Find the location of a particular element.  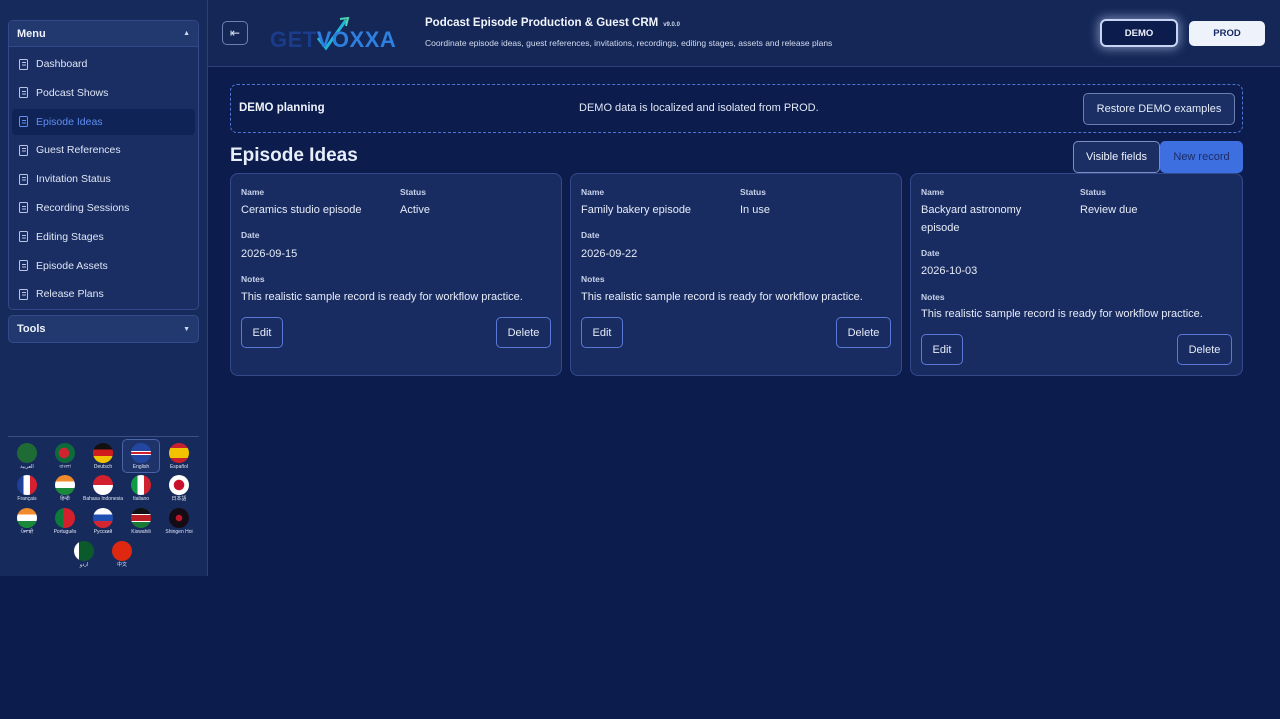

tools-label: Tools is located at coordinates (31, 329).